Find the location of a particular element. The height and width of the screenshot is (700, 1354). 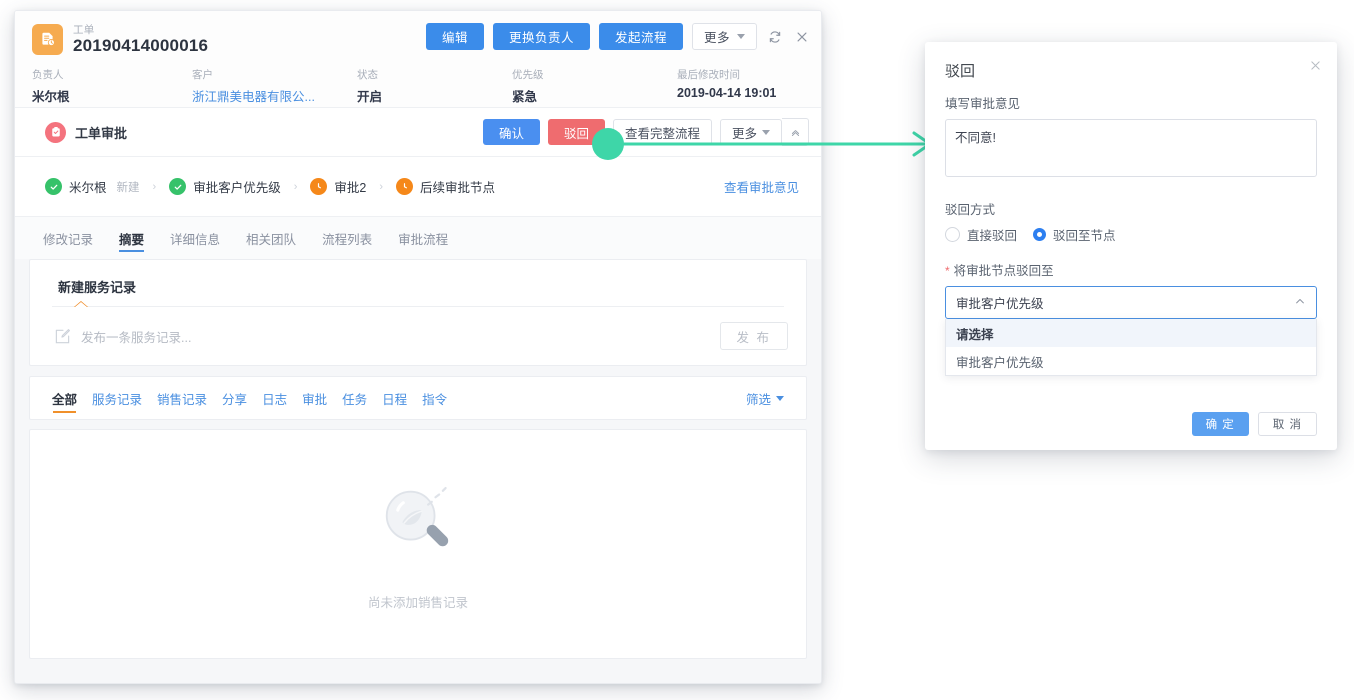

caret-up-marker-icon is located at coordinates (81, 304).